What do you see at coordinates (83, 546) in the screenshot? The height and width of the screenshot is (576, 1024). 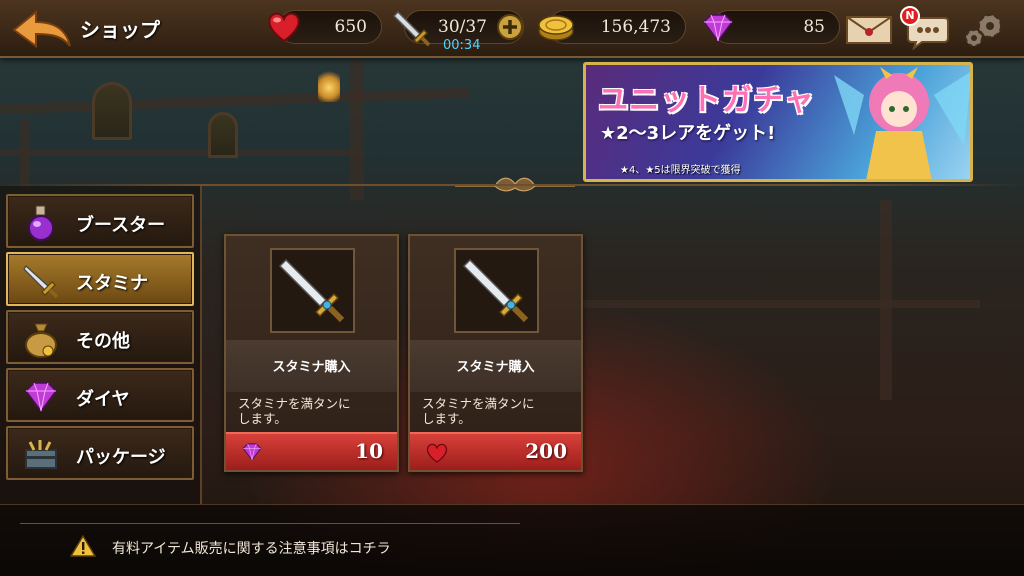 I see `warning-icon` at bounding box center [83, 546].